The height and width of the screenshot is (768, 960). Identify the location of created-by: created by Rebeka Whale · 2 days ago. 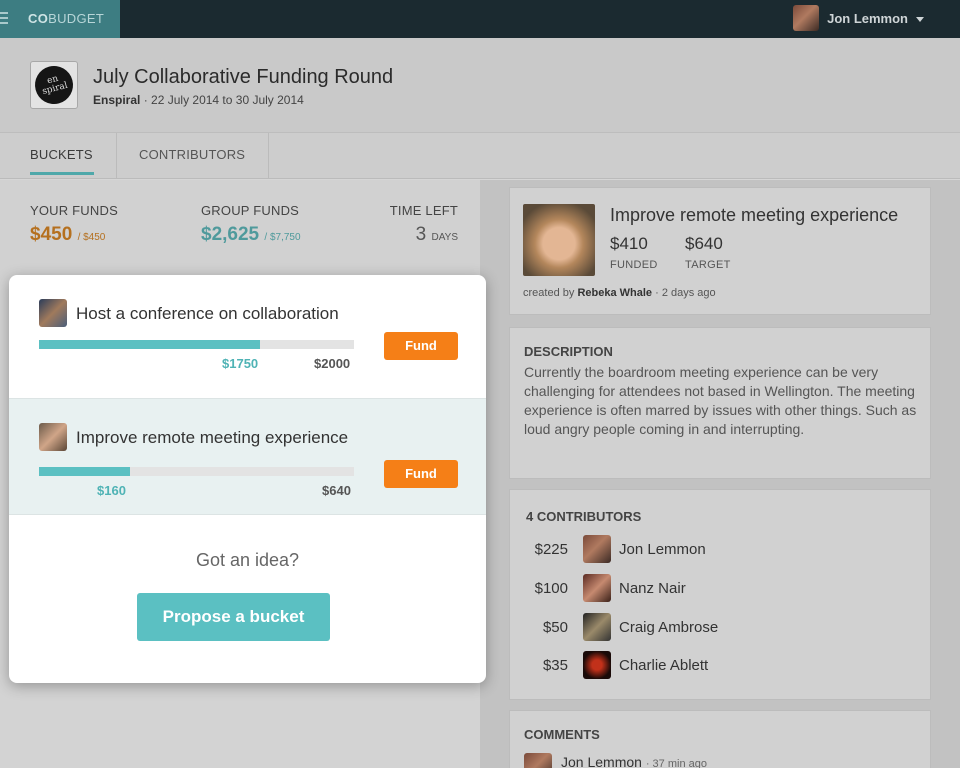
(619, 293).